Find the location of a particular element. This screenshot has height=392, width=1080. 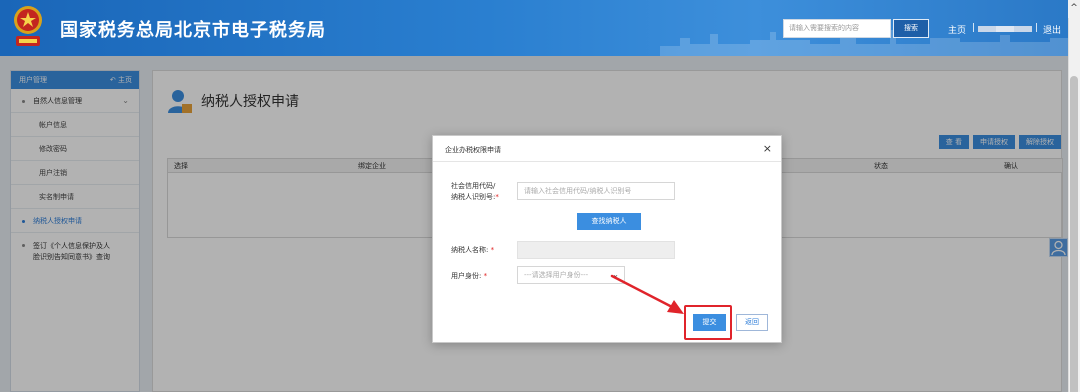

page-scrollbar is located at coordinates (1074, 205).